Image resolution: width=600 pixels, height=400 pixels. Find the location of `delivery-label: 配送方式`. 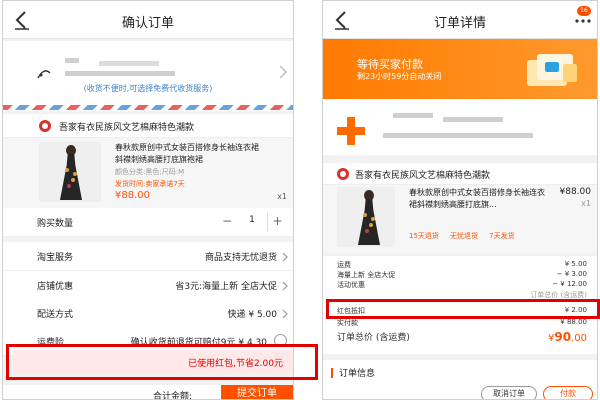

delivery-label: 配送方式 is located at coordinates (55, 315).